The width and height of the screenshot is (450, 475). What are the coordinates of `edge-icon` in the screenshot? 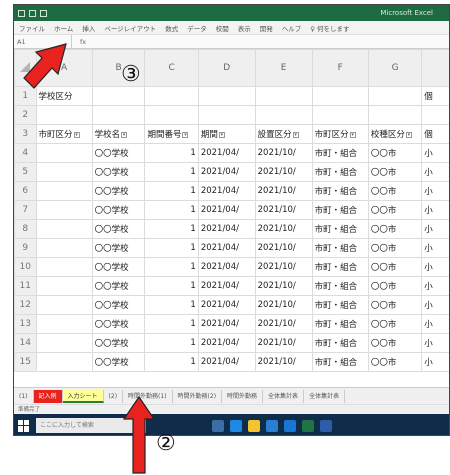 It's located at (236, 425).